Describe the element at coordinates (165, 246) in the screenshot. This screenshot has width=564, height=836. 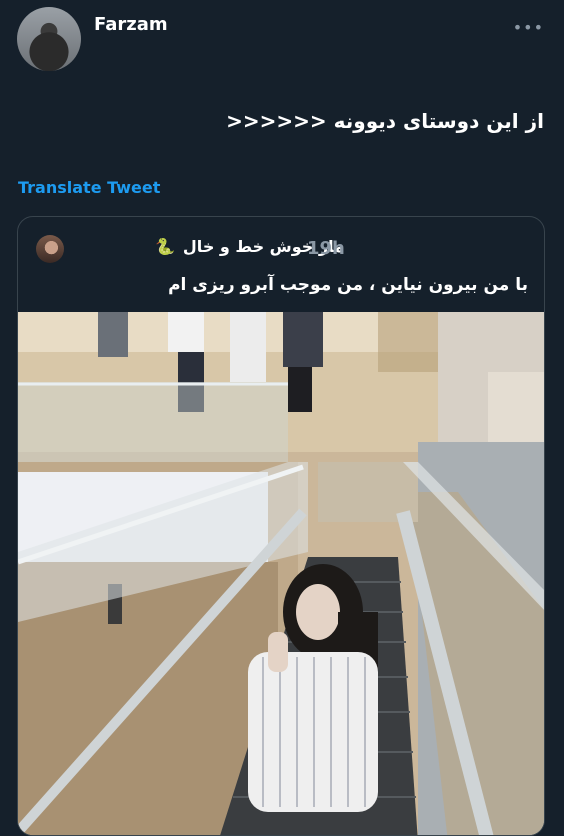
I see `snake-emoji-icon: 🐍` at that location.